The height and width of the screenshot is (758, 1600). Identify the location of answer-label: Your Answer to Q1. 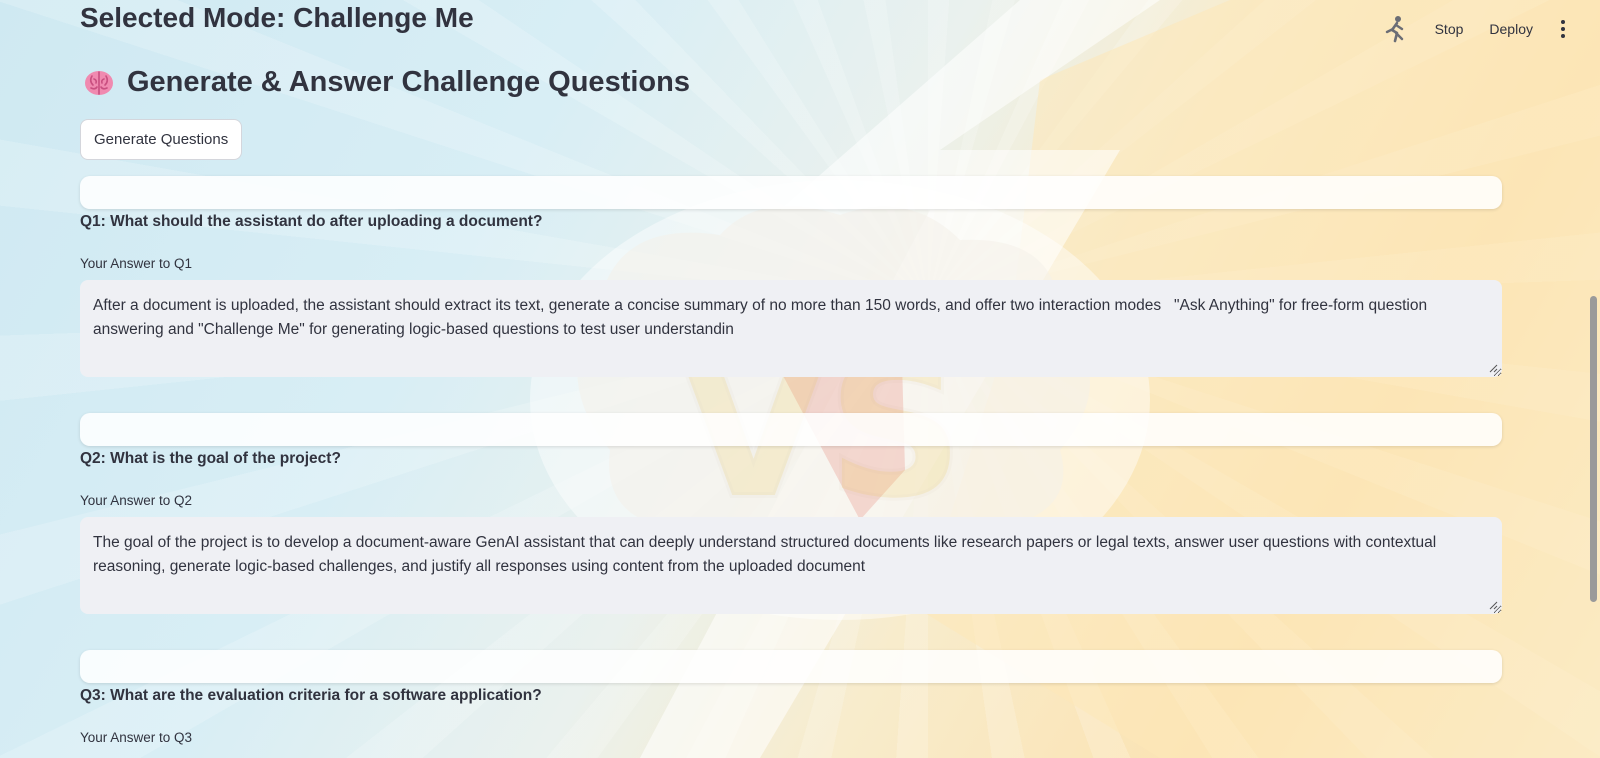
(136, 263).